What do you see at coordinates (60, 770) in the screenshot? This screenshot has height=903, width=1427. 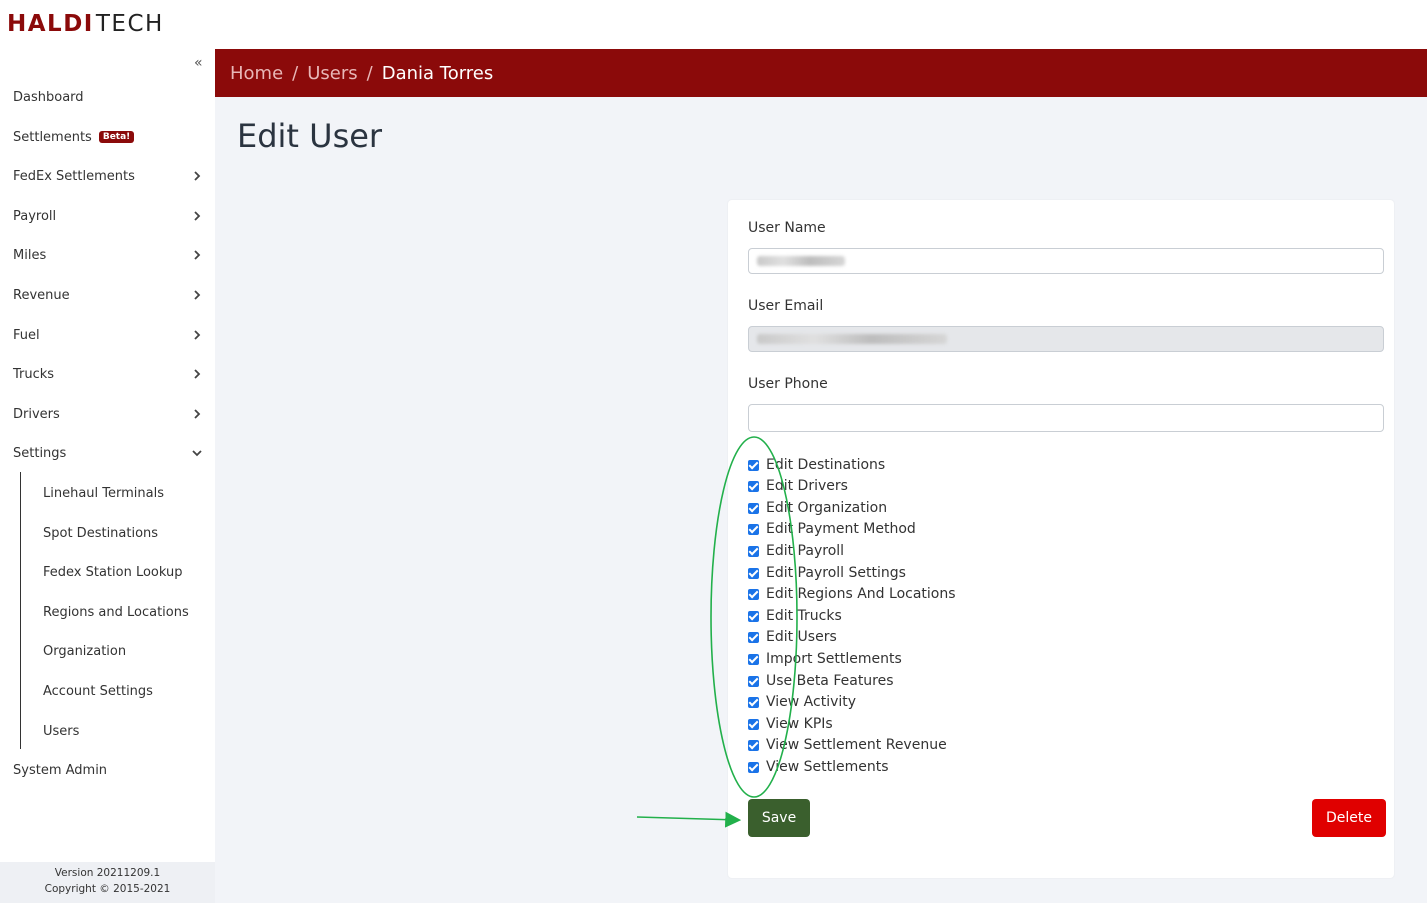 I see `sidebar-item-label: System Admin` at bounding box center [60, 770].